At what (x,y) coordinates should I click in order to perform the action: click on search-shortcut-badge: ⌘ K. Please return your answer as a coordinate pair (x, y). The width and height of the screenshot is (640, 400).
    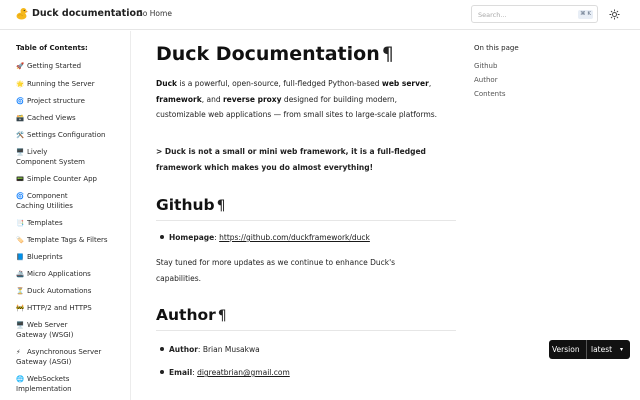
    Looking at the image, I should click on (585, 14).